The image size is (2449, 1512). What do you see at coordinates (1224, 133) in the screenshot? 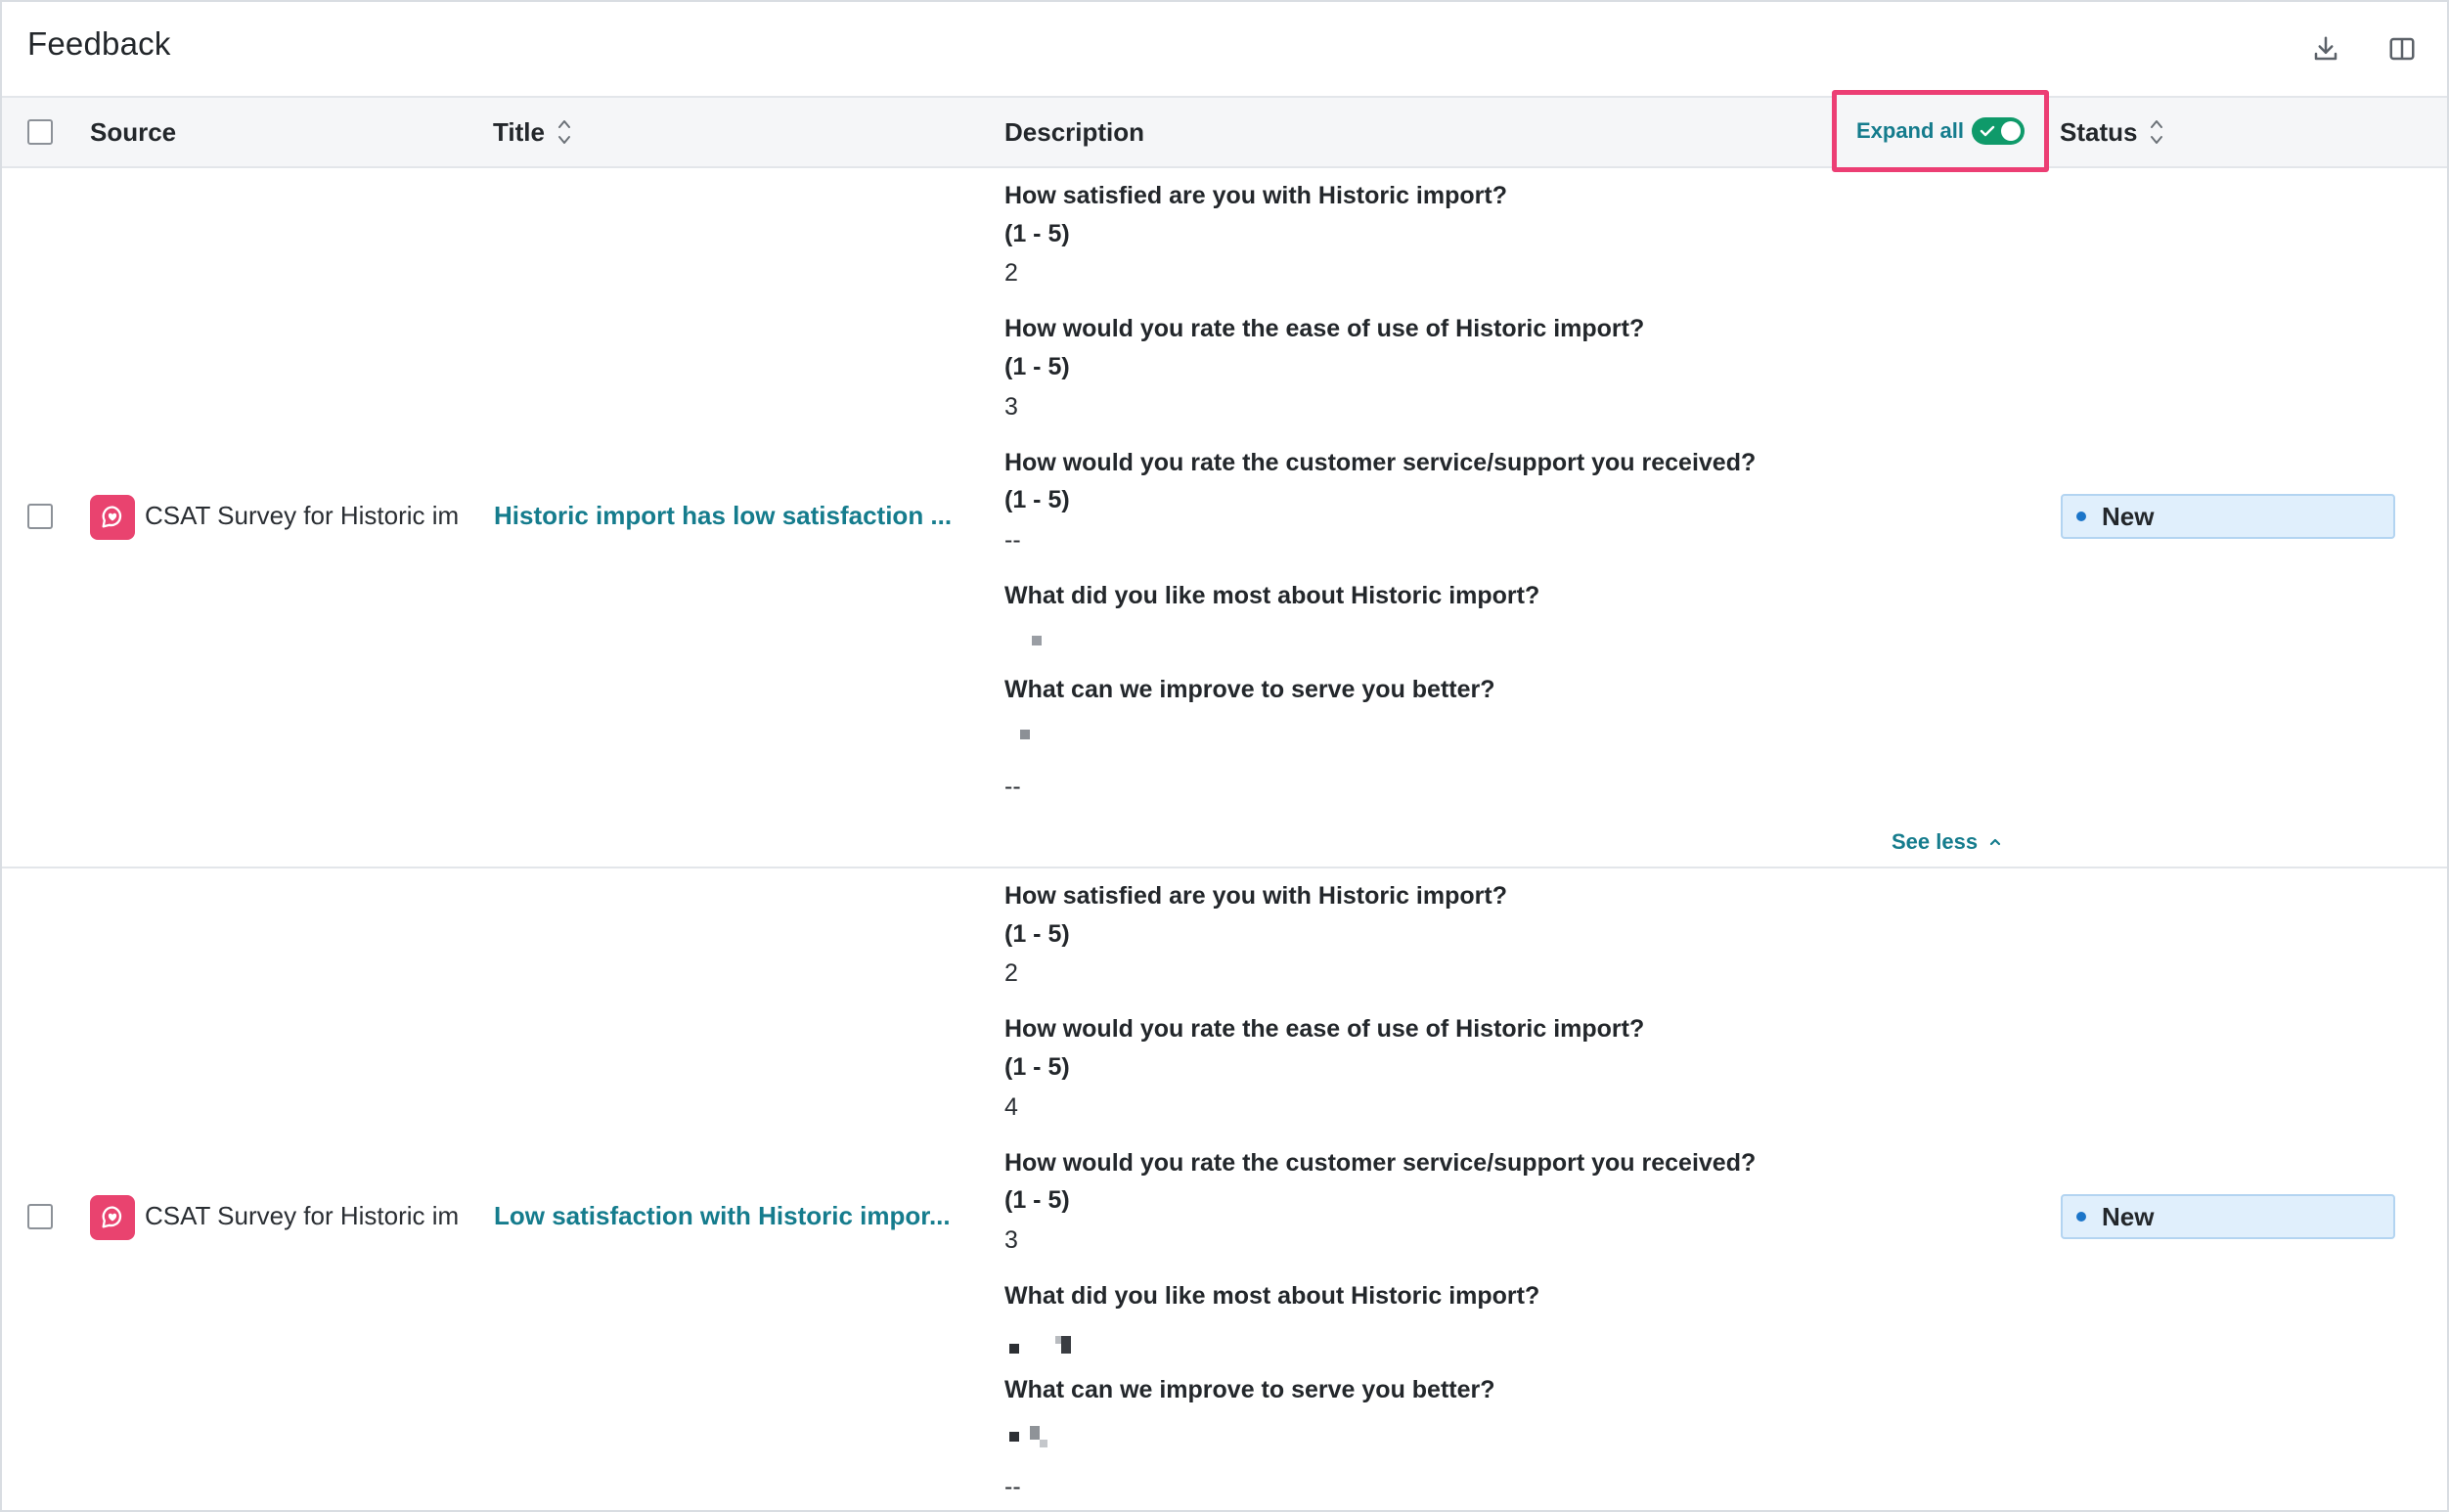
I see `table-header: Source Title Description Status` at bounding box center [1224, 133].